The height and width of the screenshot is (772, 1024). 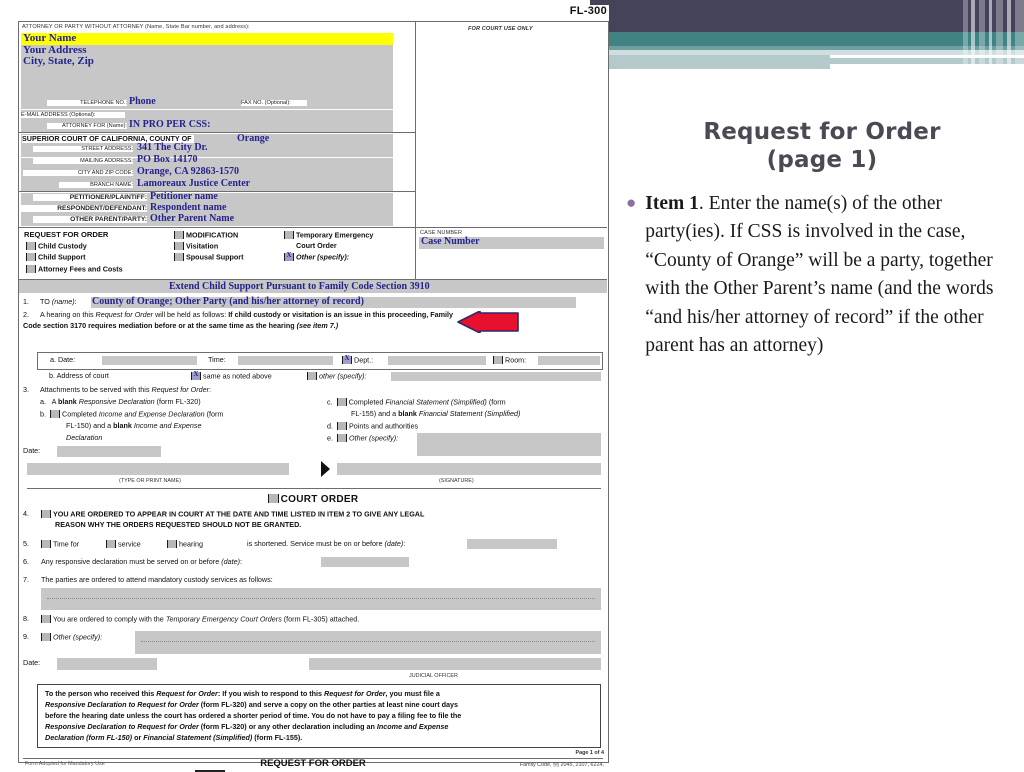 I want to click on item9-row: Other (specify):, so click(x=71, y=637).